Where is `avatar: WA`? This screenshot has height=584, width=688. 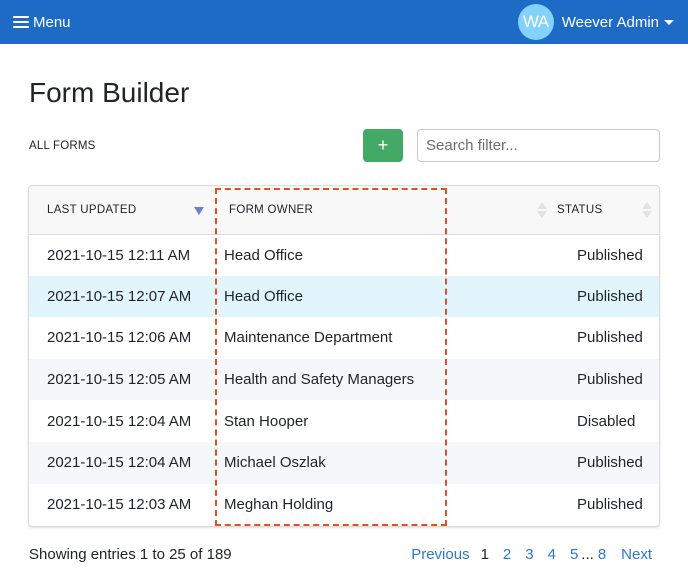
avatar: WA is located at coordinates (535, 22).